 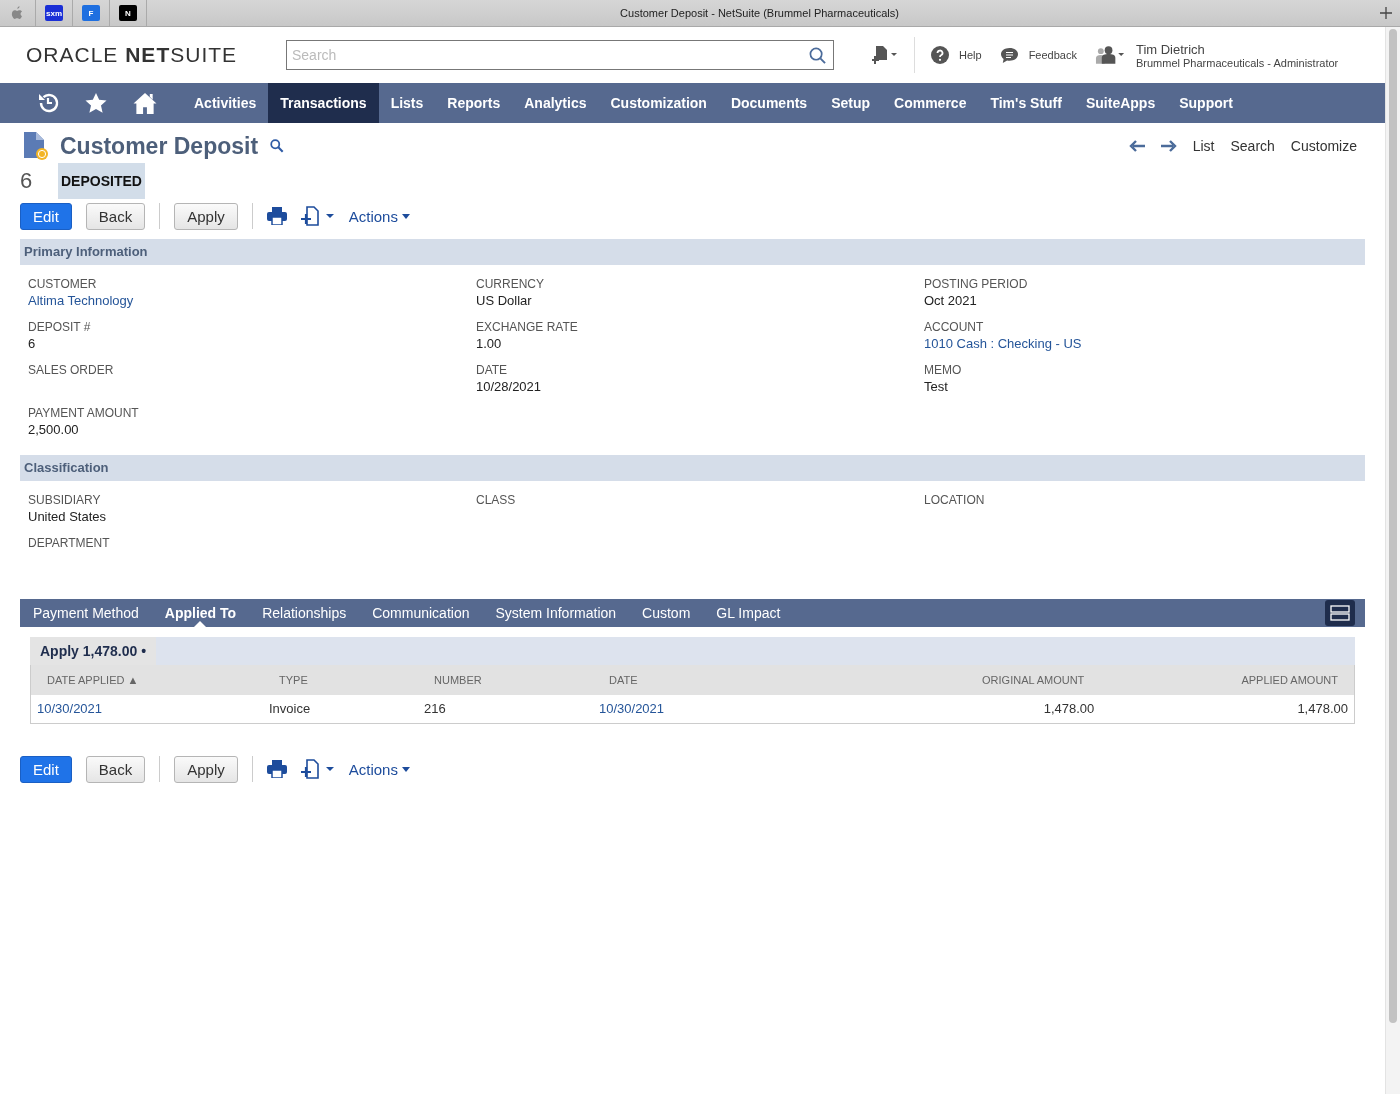 What do you see at coordinates (658, 103) in the screenshot?
I see `nav-menu-item: Customization` at bounding box center [658, 103].